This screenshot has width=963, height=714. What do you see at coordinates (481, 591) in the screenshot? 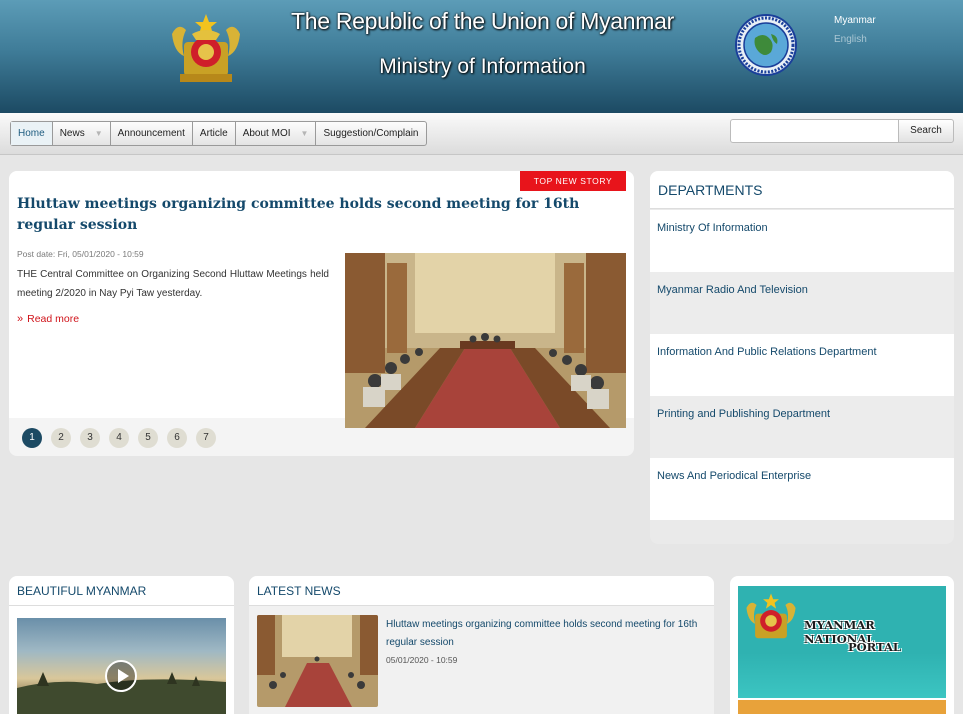
I see `latest-news-header: LATEST NEWS` at bounding box center [481, 591].